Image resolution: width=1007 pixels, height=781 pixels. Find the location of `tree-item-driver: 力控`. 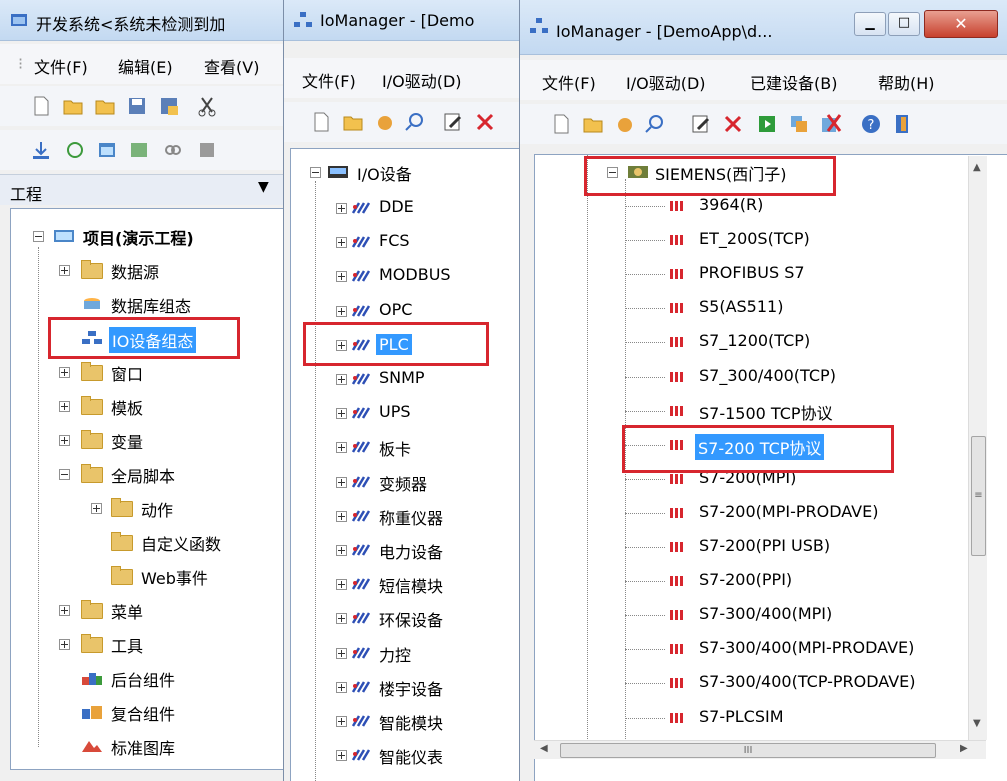

tree-item-driver: 力控 is located at coordinates (404, 653).